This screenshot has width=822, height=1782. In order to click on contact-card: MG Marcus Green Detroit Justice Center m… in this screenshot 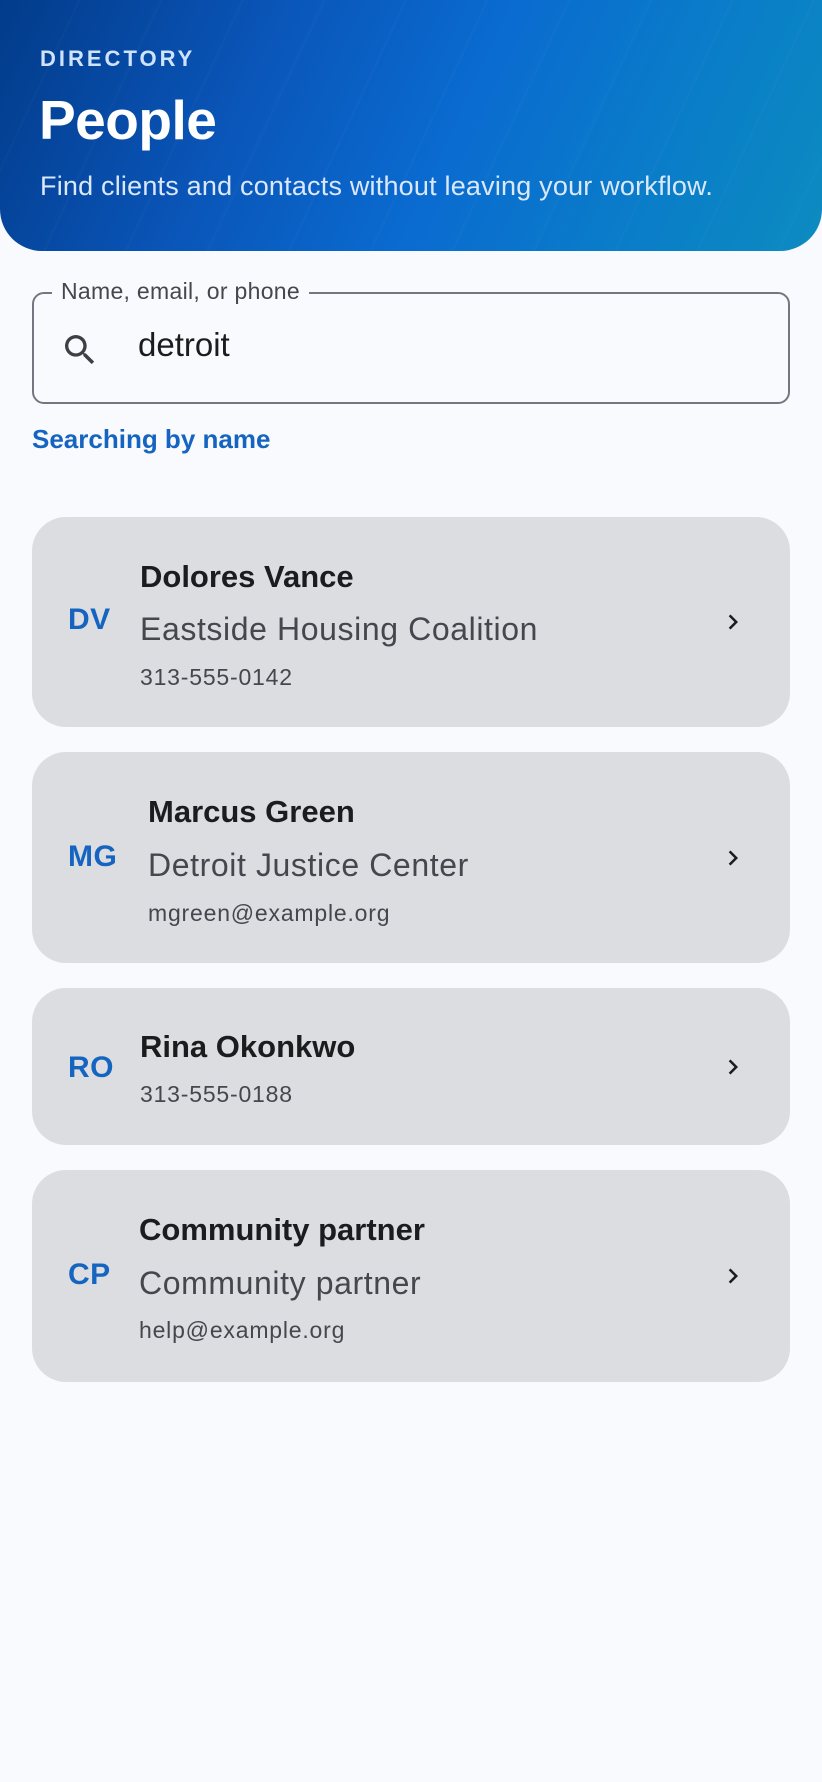, I will do `click(411, 857)`.